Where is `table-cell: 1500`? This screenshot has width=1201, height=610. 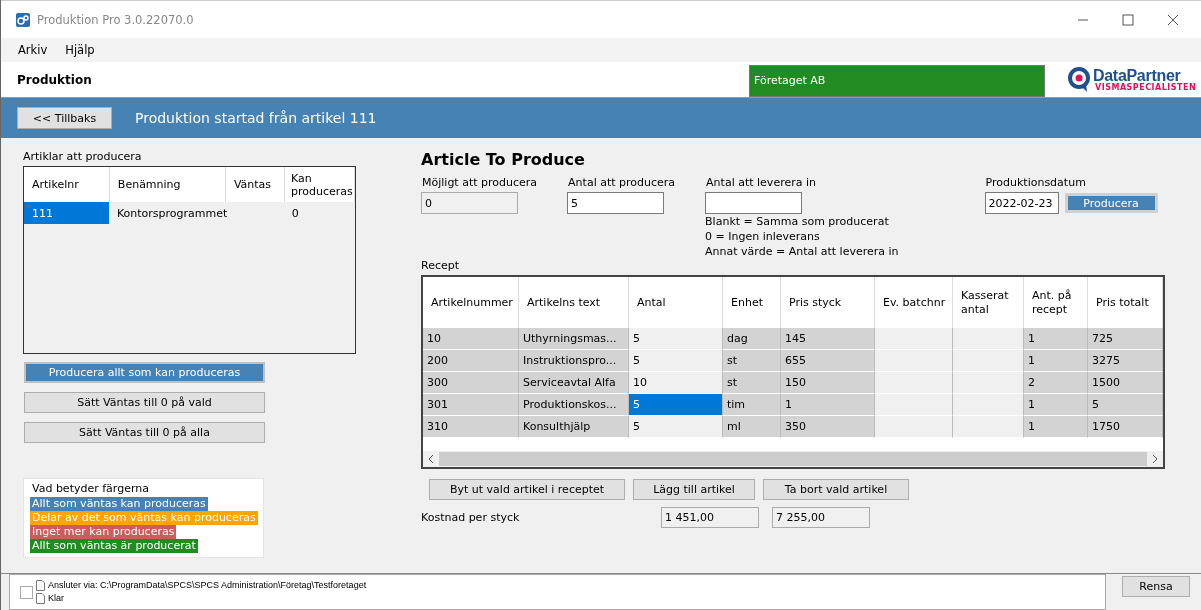
table-cell: 1500 is located at coordinates (1125, 383).